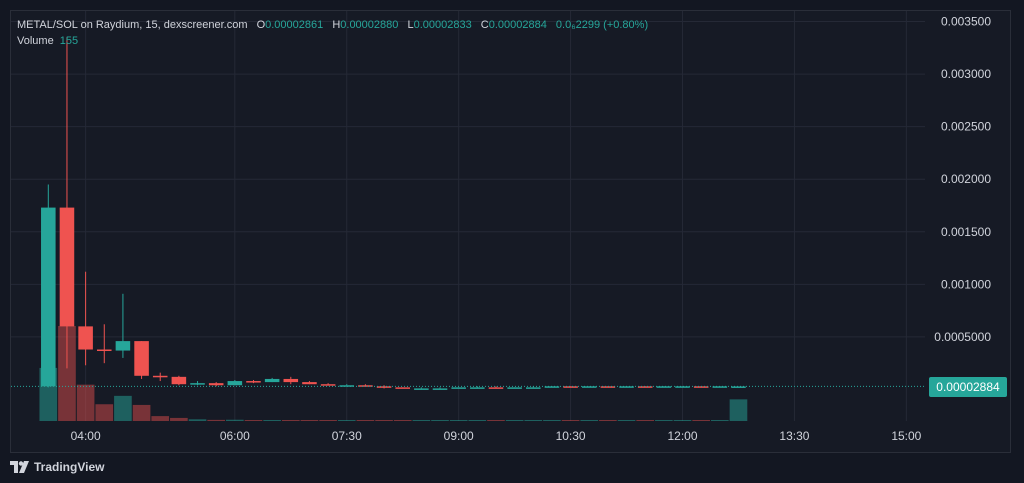 This screenshot has height=483, width=1024. I want to click on time-tick-label: 06:00, so click(235, 436).